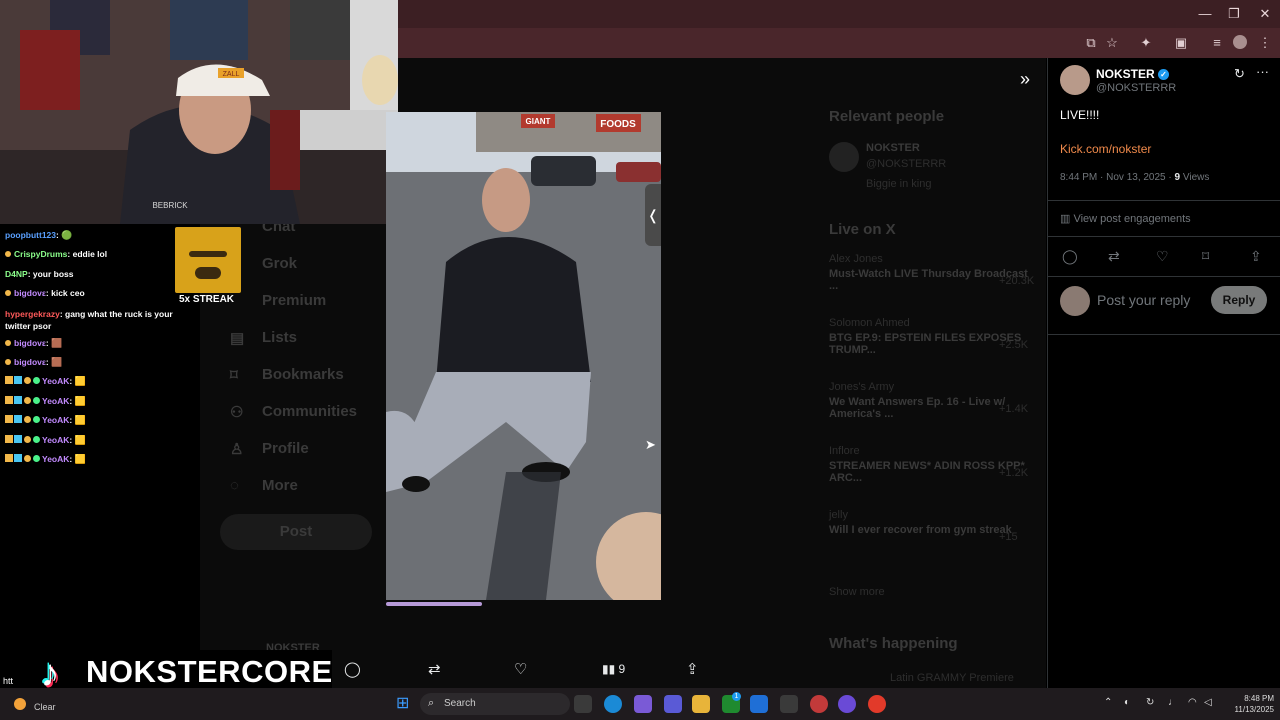 Image resolution: width=1280 pixels, height=720 pixels. What do you see at coordinates (1075, 80) in the screenshot?
I see `author-avatar` at bounding box center [1075, 80].